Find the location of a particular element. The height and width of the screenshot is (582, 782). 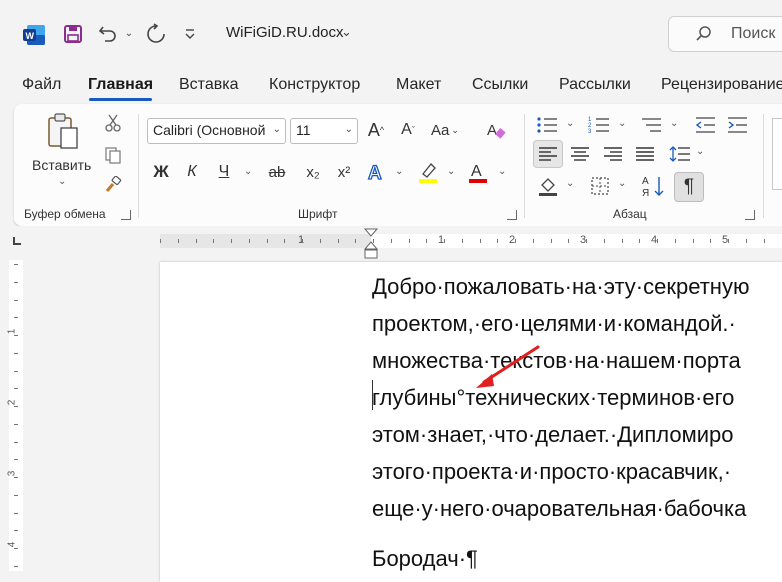

bullets-chevron-icon: ⌄ is located at coordinates (570, 123).